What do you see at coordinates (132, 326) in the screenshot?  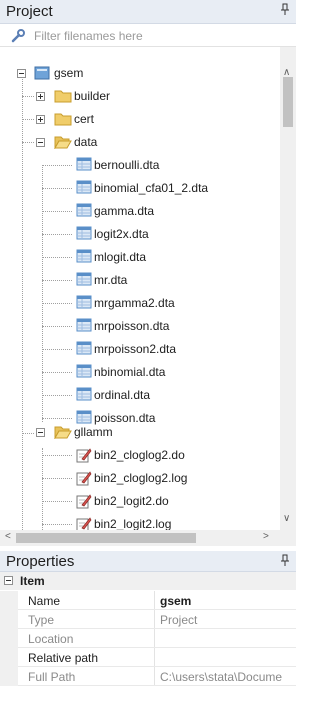 I see `tree-file-label: mrpoisson.dta` at bounding box center [132, 326].